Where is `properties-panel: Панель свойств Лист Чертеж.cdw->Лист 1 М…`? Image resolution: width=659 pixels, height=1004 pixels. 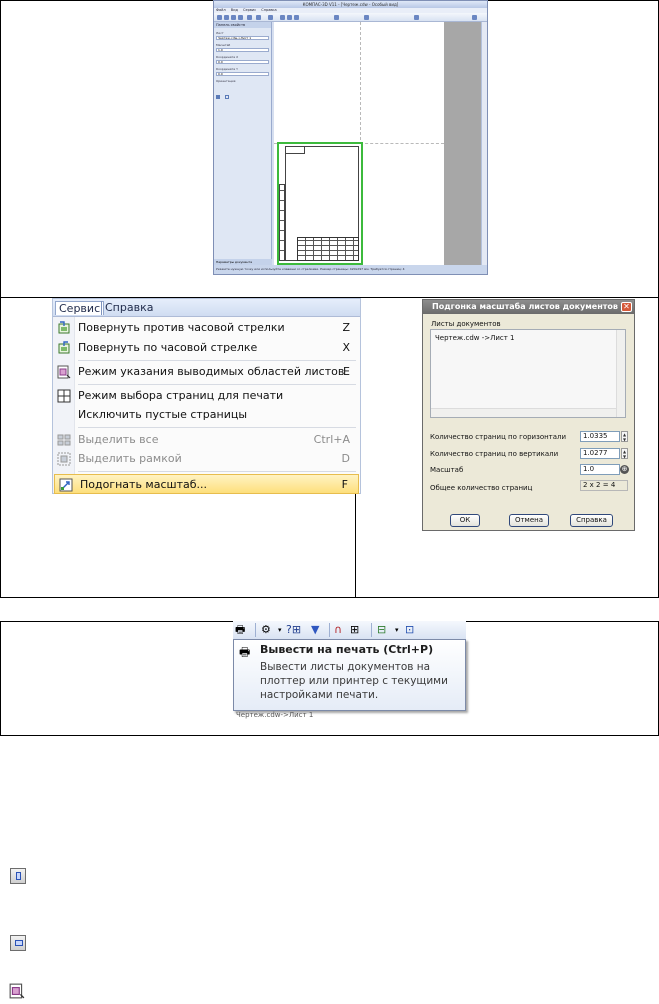 properties-panel: Панель свойств Лист Чертеж.cdw->Лист 1 М… is located at coordinates (243, 143).